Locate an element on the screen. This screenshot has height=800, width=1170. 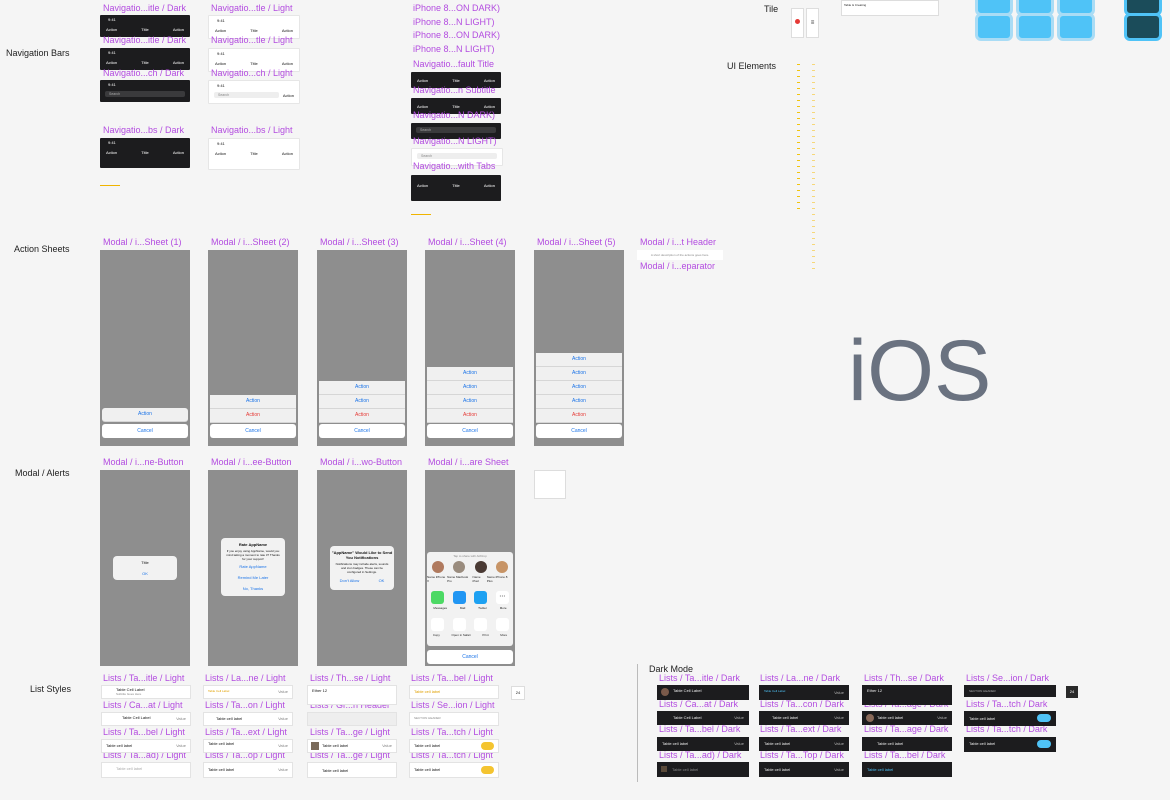
copy-icon is located at coordinates (438, 624).